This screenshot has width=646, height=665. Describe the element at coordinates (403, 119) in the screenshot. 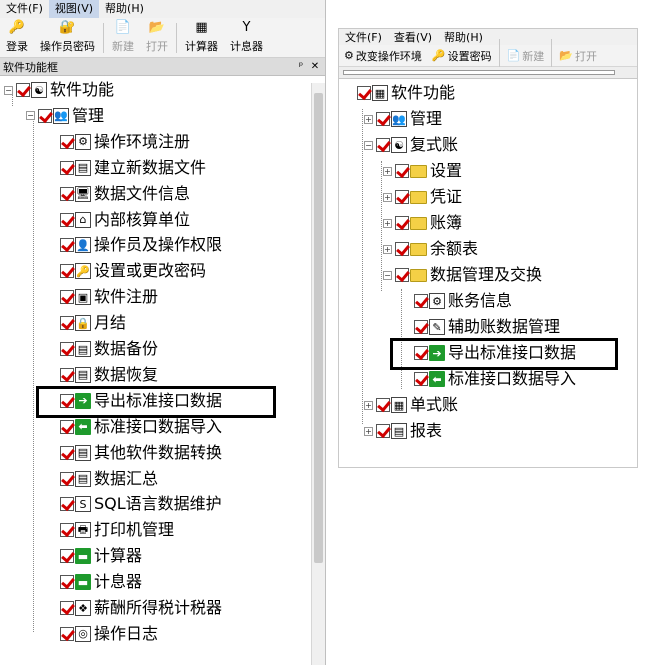

I see `tree-item: + 👥 管理` at that location.